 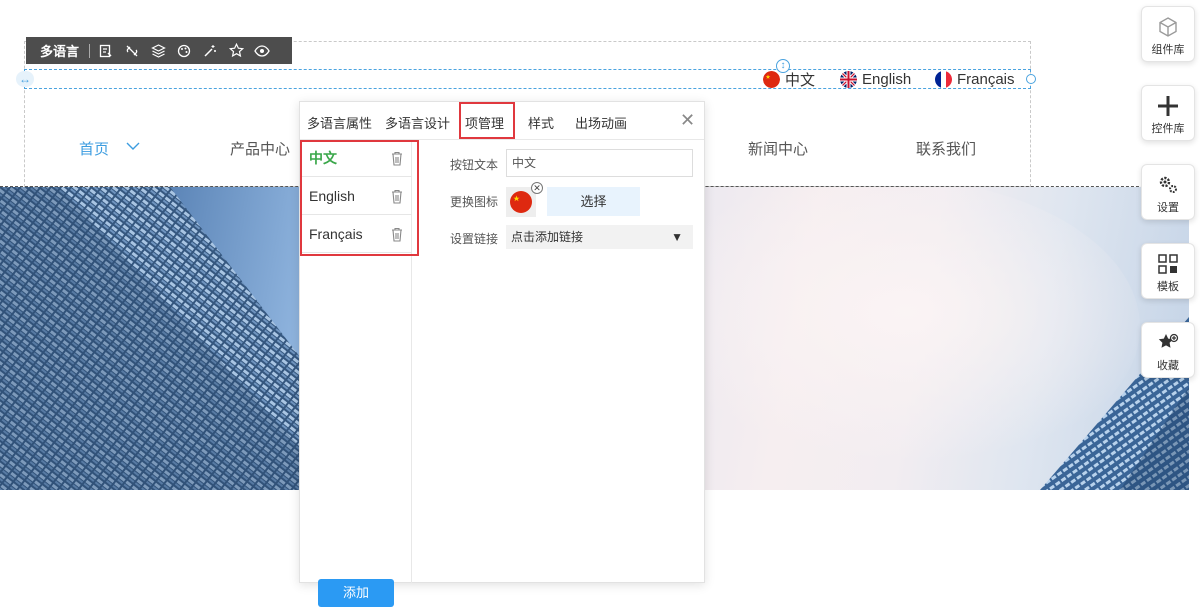 What do you see at coordinates (1168, 27) in the screenshot?
I see `cube-icon` at bounding box center [1168, 27].